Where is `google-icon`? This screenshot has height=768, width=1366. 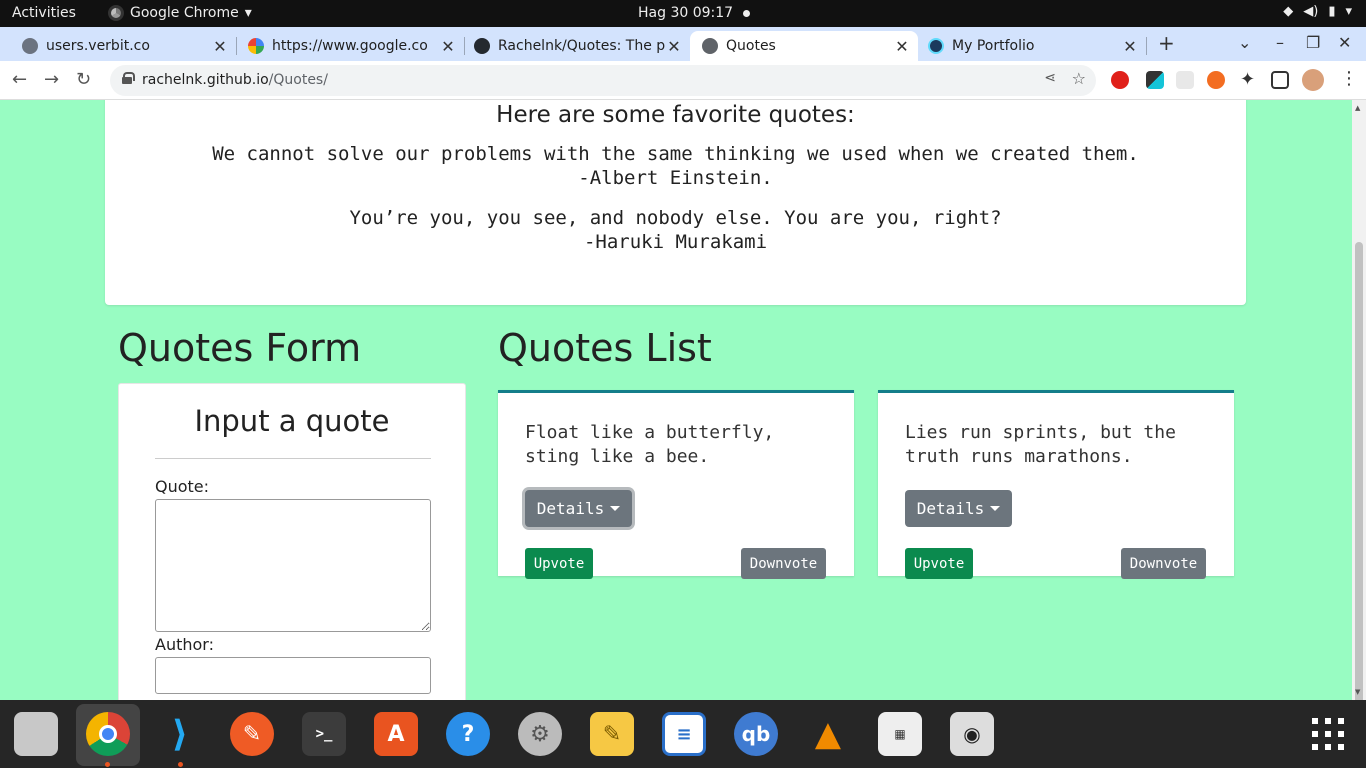 google-icon is located at coordinates (256, 46).